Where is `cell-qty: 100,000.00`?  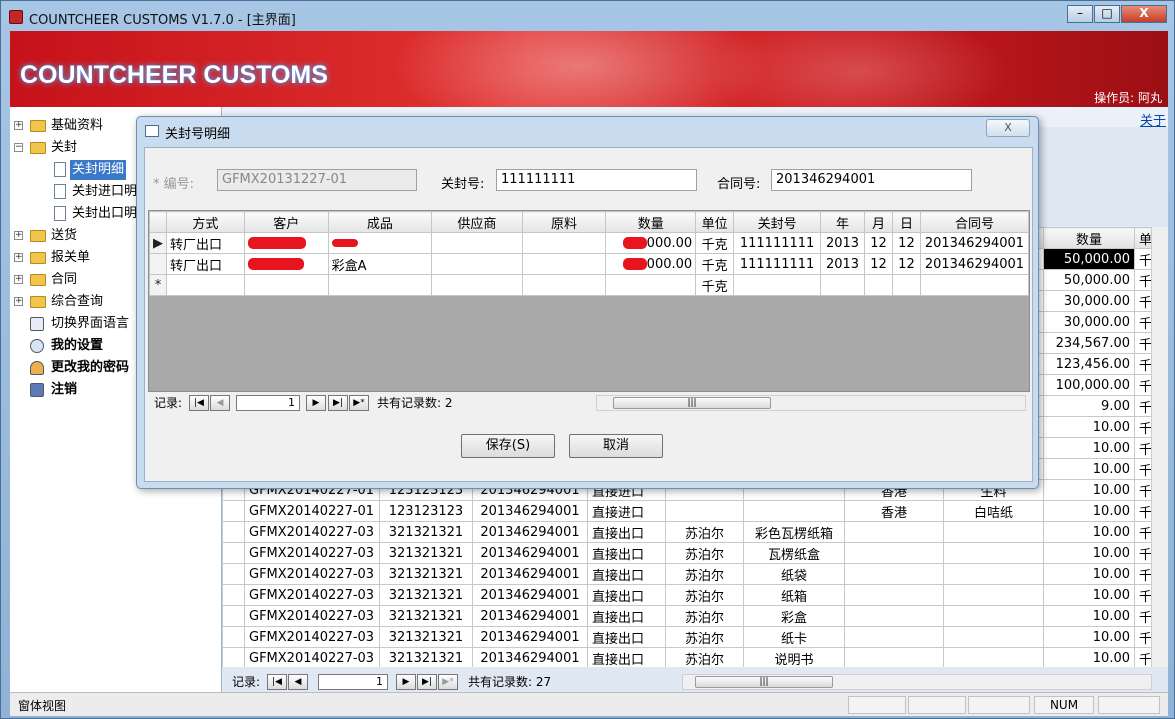
cell-qty: 100,000.00 is located at coordinates (1089, 385).